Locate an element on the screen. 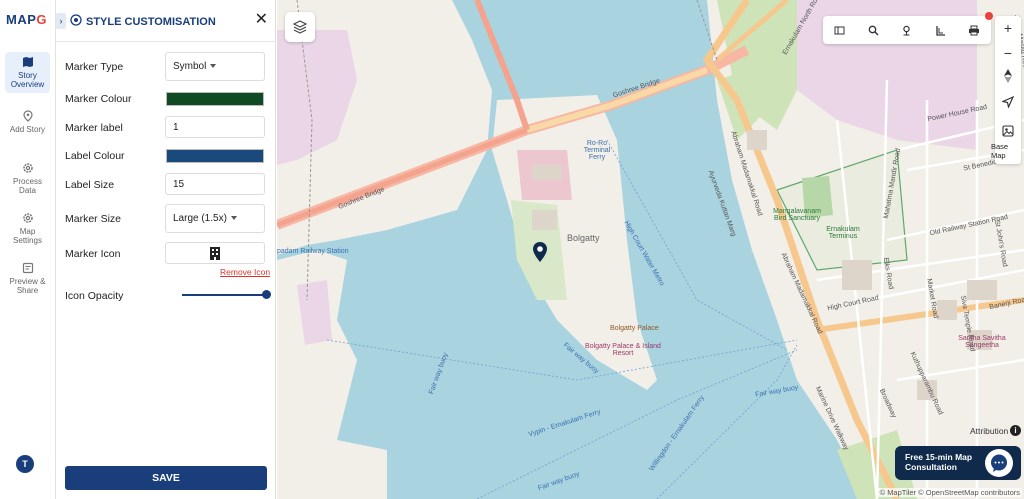  basemap-label: Base Map is located at coordinates (1000, 151).